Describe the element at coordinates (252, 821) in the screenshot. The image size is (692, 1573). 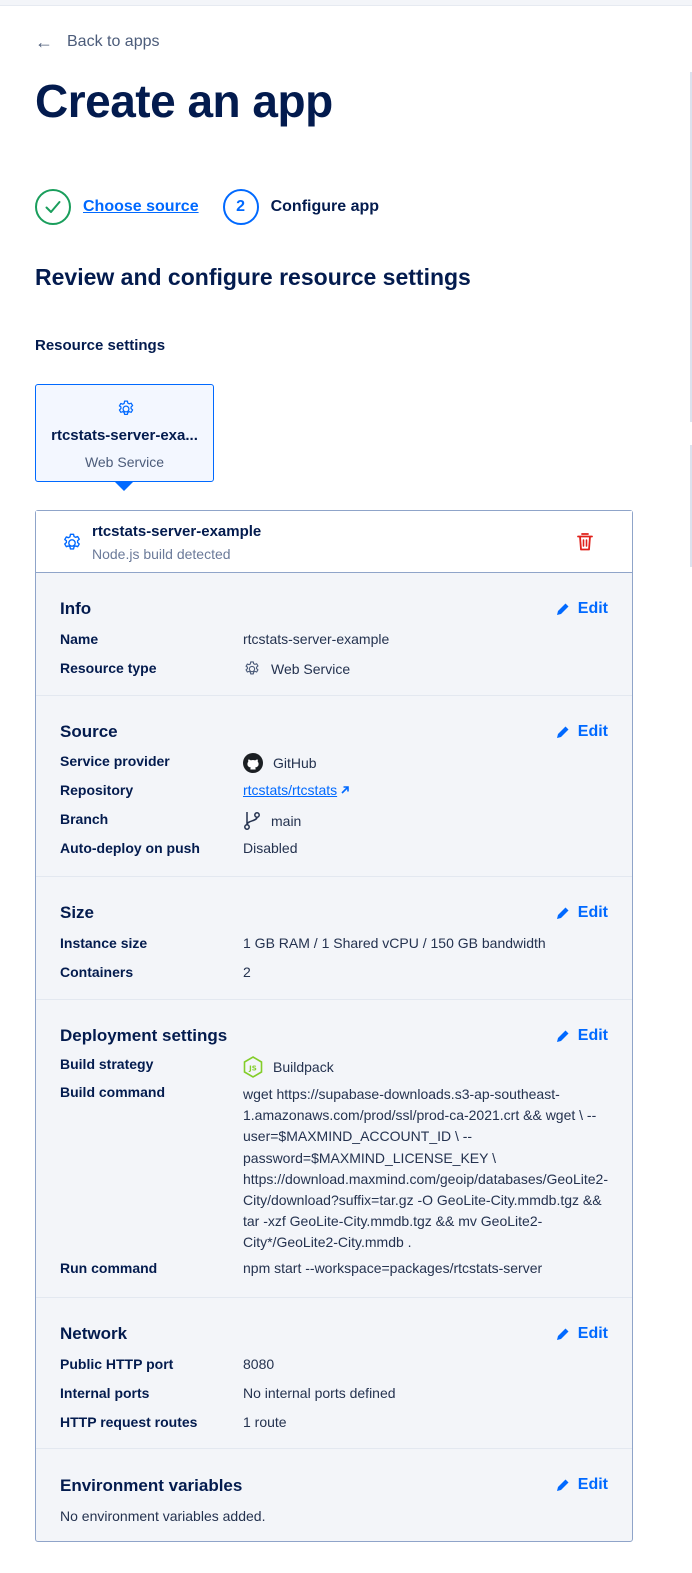
I see `branch-icon` at that location.